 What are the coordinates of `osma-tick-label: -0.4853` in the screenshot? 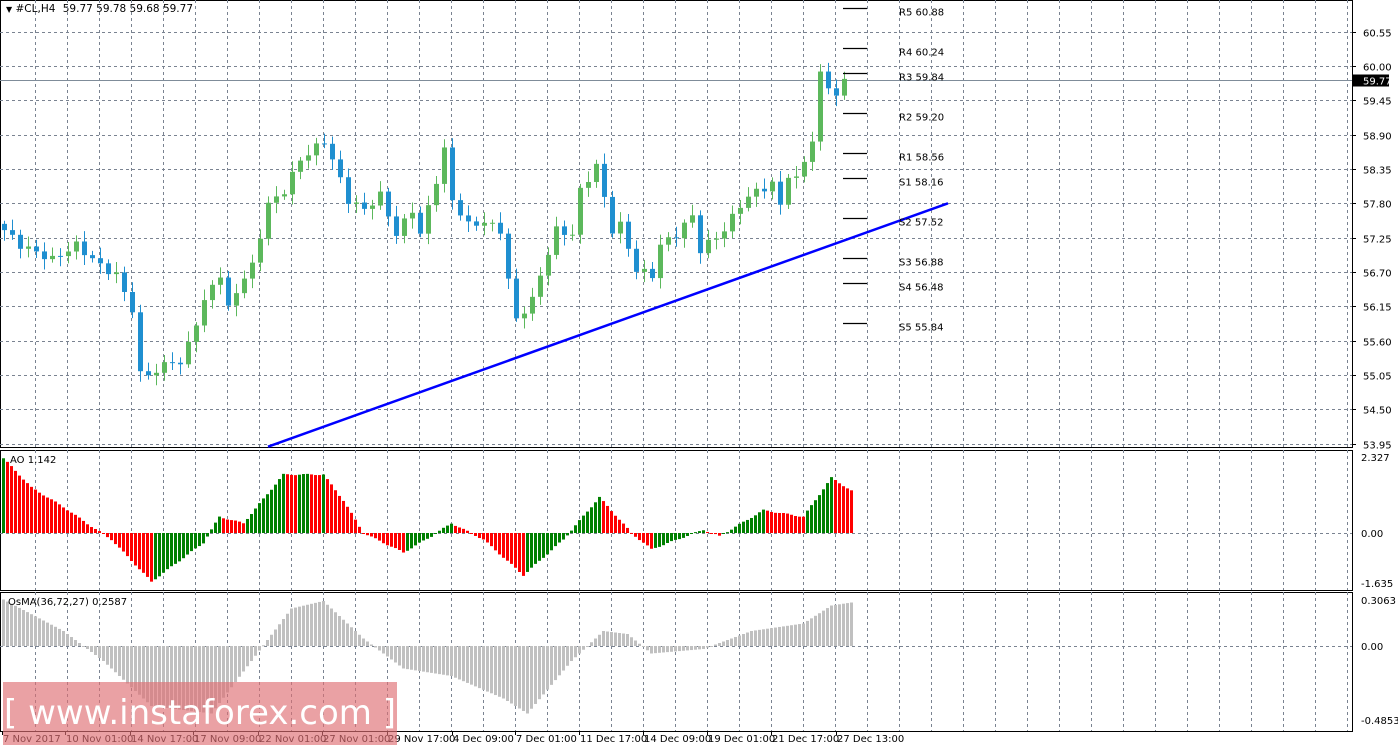 It's located at (1379, 721).